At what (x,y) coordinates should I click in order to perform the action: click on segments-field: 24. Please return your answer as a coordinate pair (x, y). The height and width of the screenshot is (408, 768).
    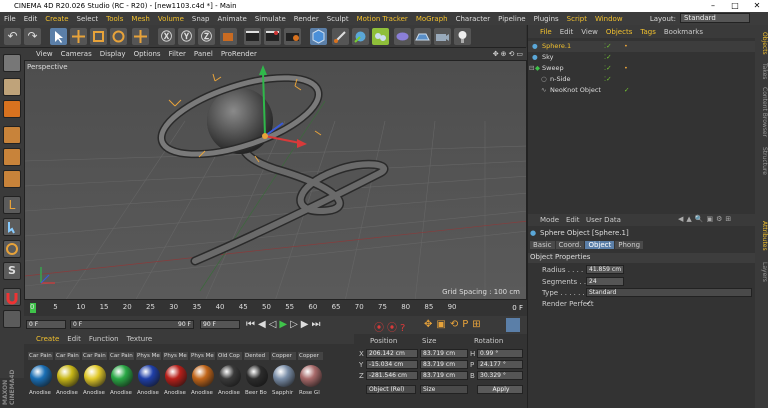
    Looking at the image, I should click on (605, 281).